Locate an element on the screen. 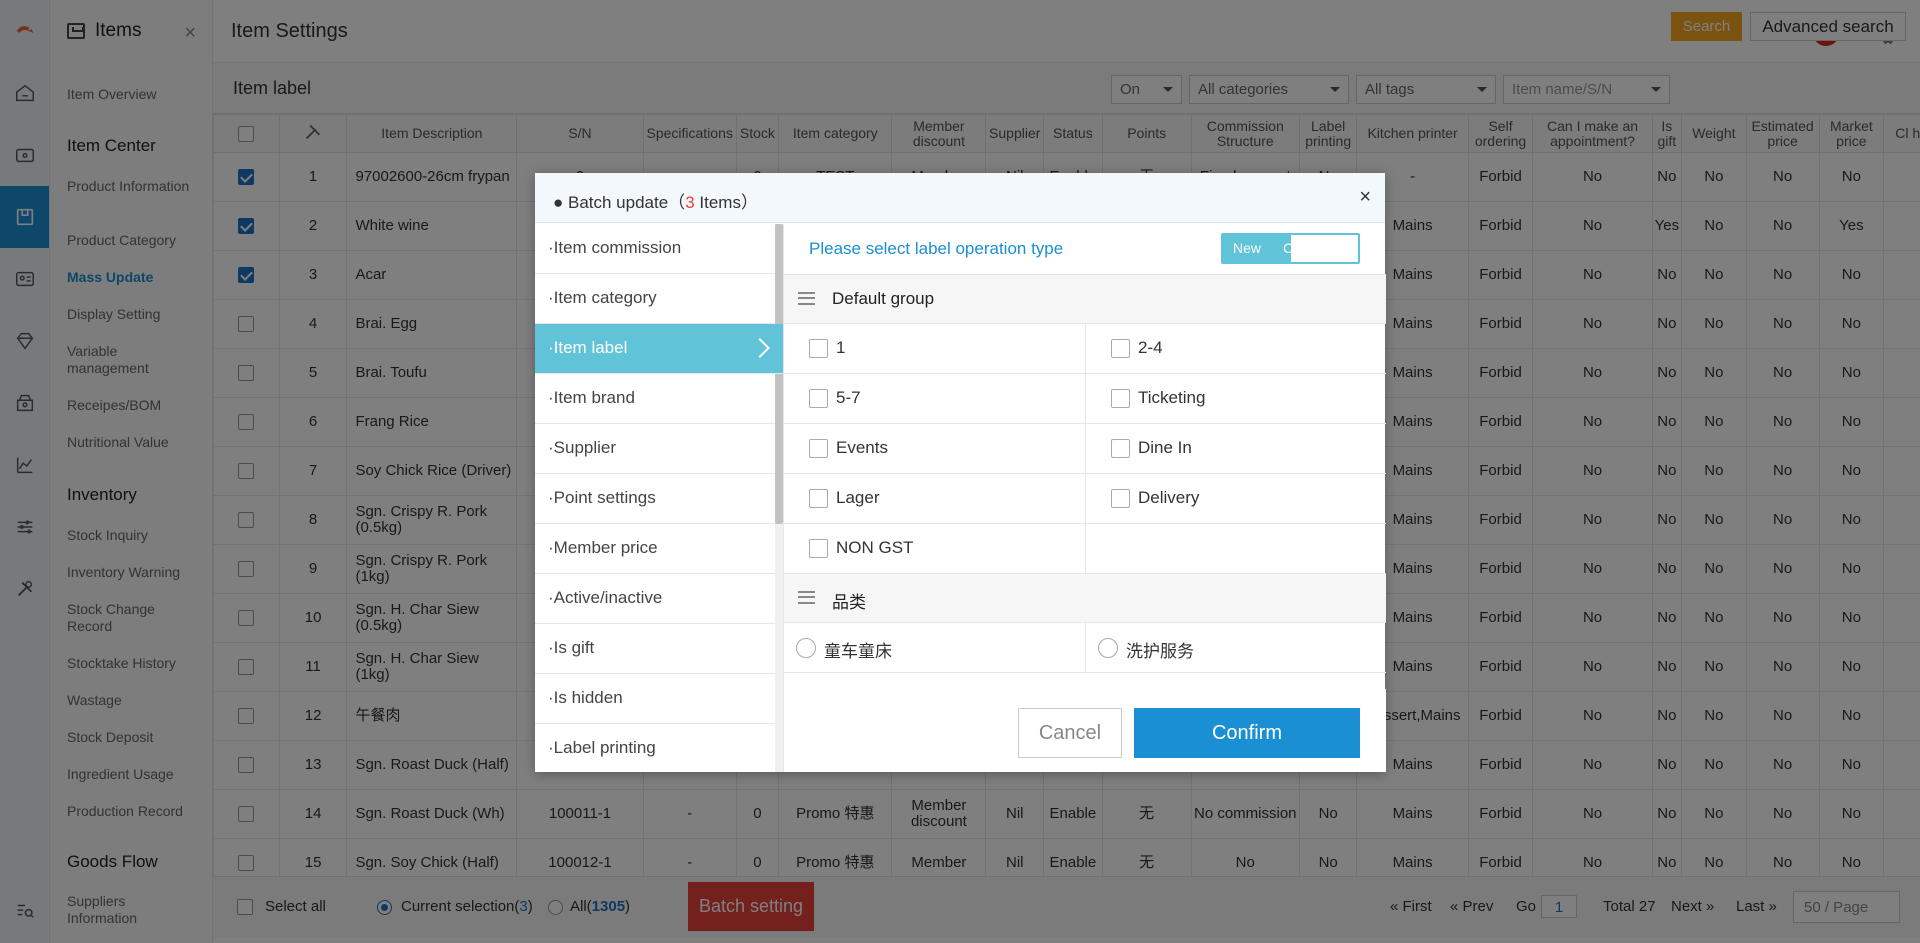 The image size is (1920, 943). operation-type-toggle: New C is located at coordinates (1290, 248).